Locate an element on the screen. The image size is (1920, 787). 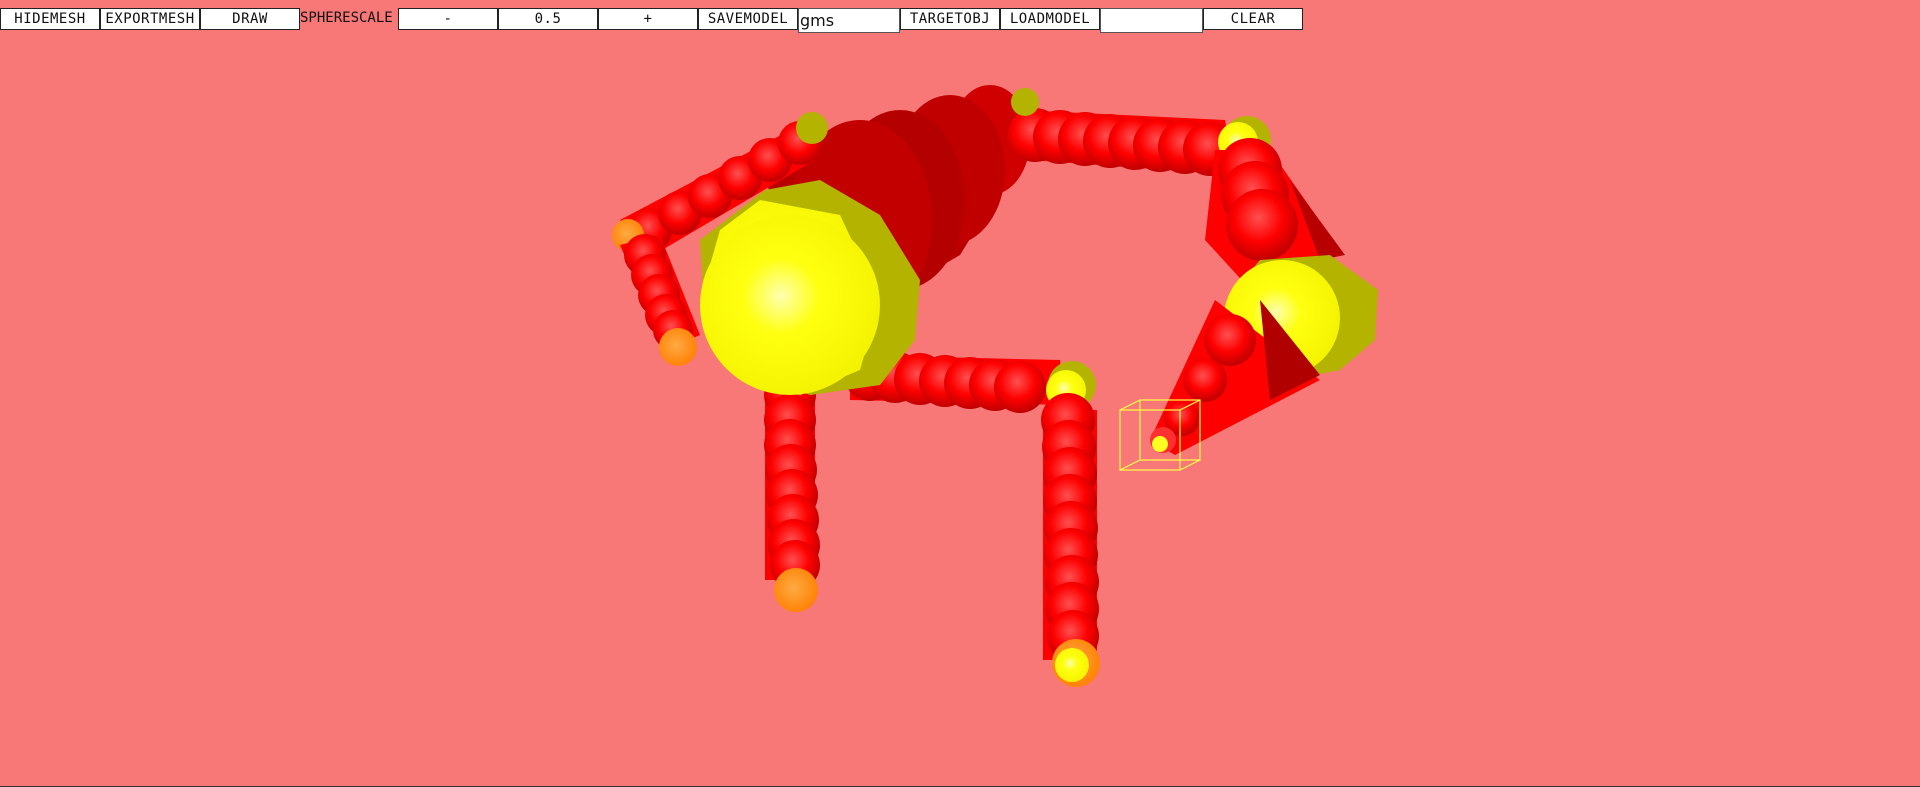
spherescale-label: SPHERESCALE is located at coordinates (346, 18).